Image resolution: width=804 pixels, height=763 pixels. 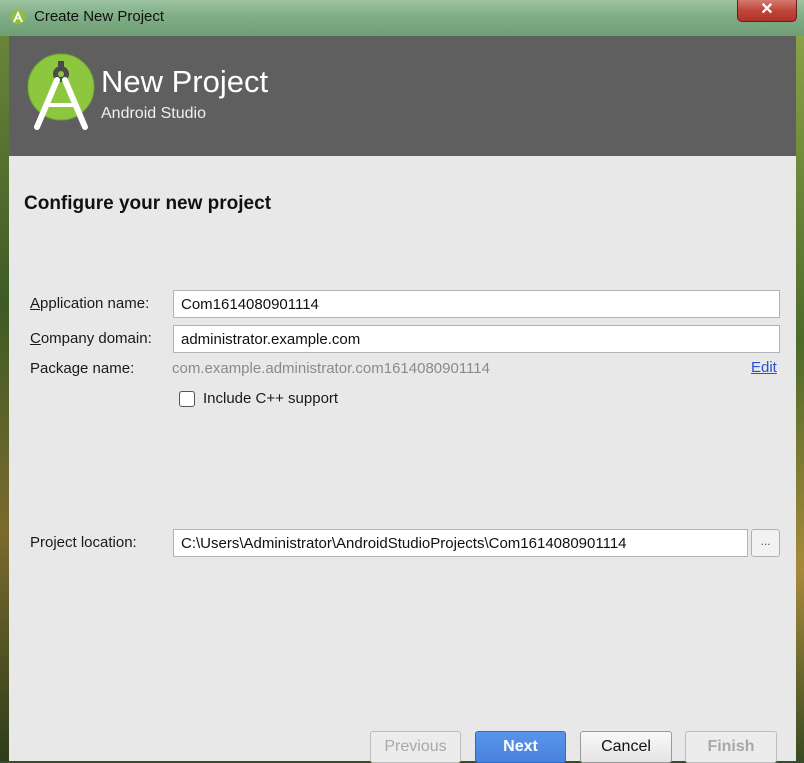 I want to click on company-domain-mnemonic: C, so click(x=35, y=338).